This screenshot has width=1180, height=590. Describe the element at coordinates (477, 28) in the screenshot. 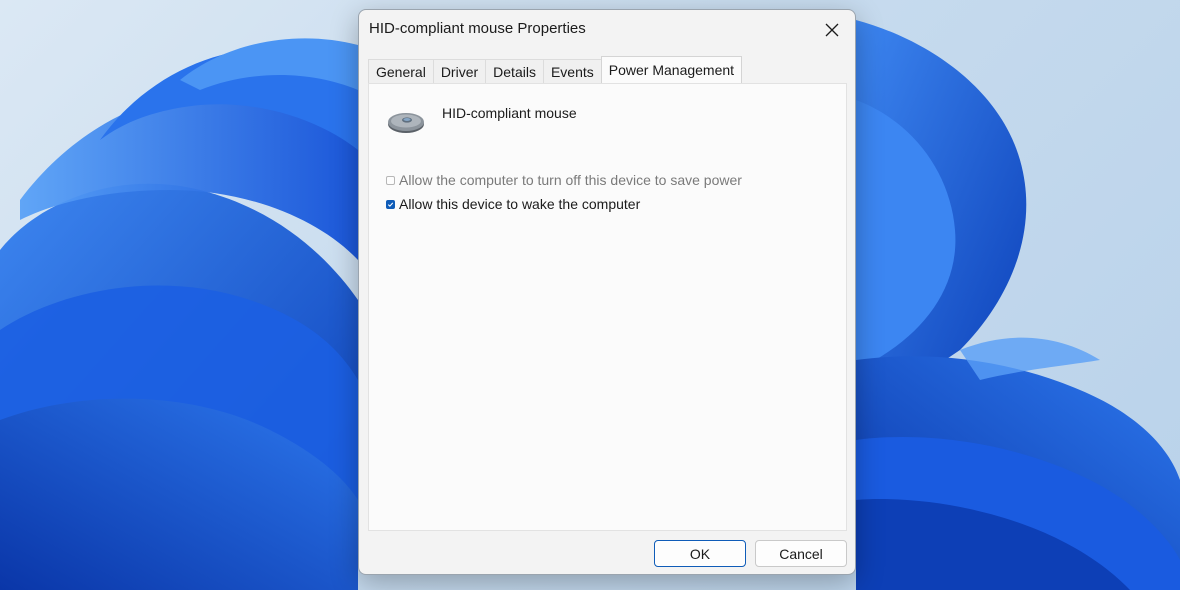

I see `dialog-title: HID-compliant mouse Properties` at that location.